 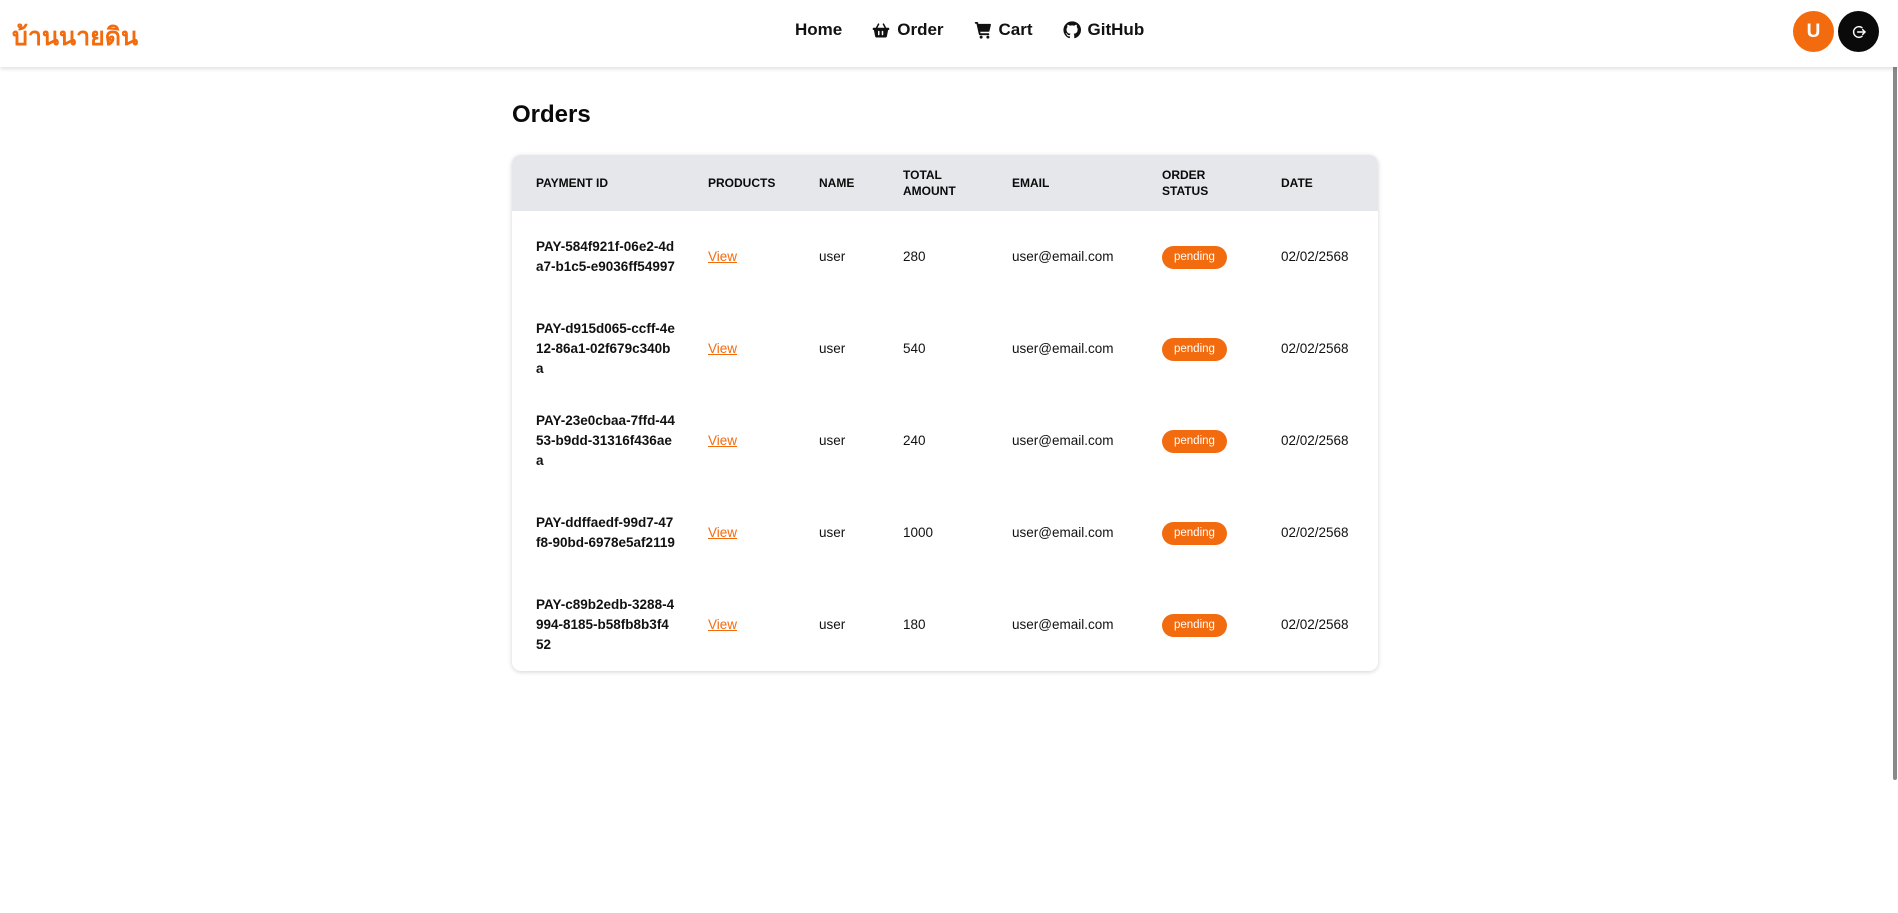 I want to click on nav-home-label: Home, so click(x=819, y=29).